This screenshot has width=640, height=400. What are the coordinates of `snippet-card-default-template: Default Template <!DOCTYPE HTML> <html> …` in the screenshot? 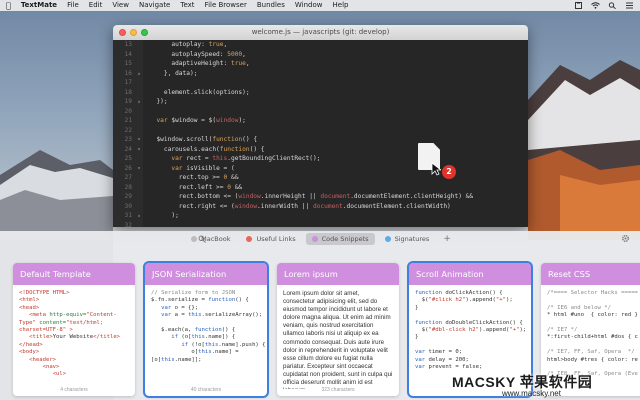 It's located at (74, 329).